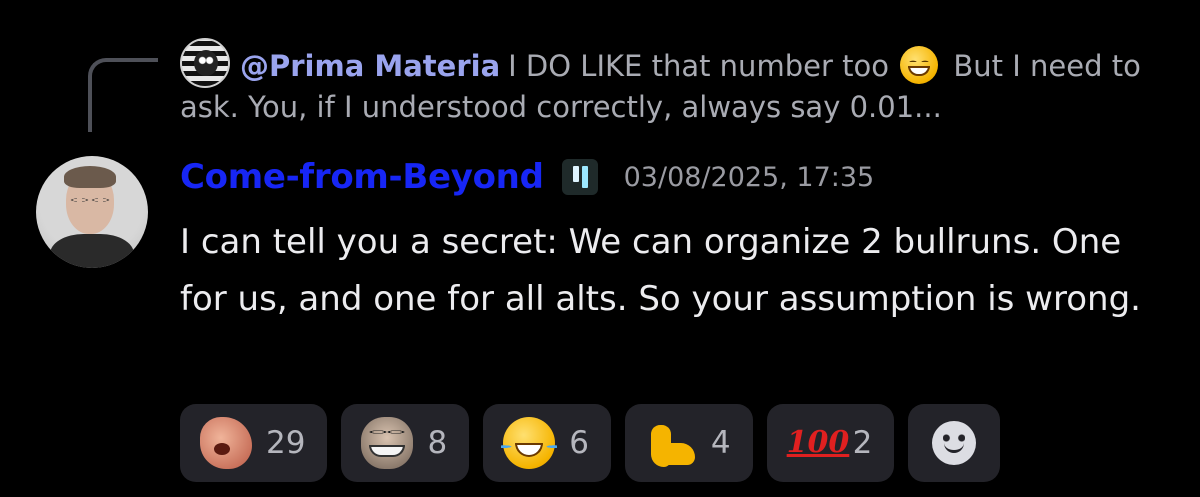  What do you see at coordinates (529, 443) in the screenshot?
I see `face-with-tears-of-joy-emoji-icon` at bounding box center [529, 443].